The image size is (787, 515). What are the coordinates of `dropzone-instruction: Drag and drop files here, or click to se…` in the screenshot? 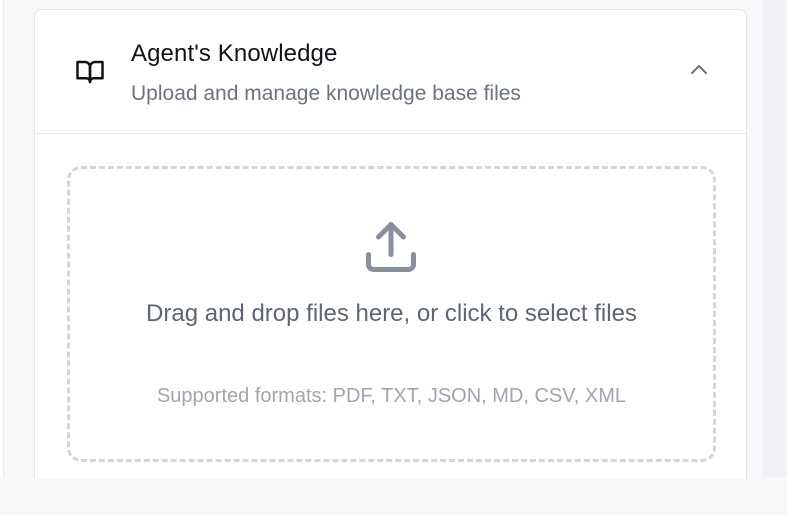 It's located at (391, 313).